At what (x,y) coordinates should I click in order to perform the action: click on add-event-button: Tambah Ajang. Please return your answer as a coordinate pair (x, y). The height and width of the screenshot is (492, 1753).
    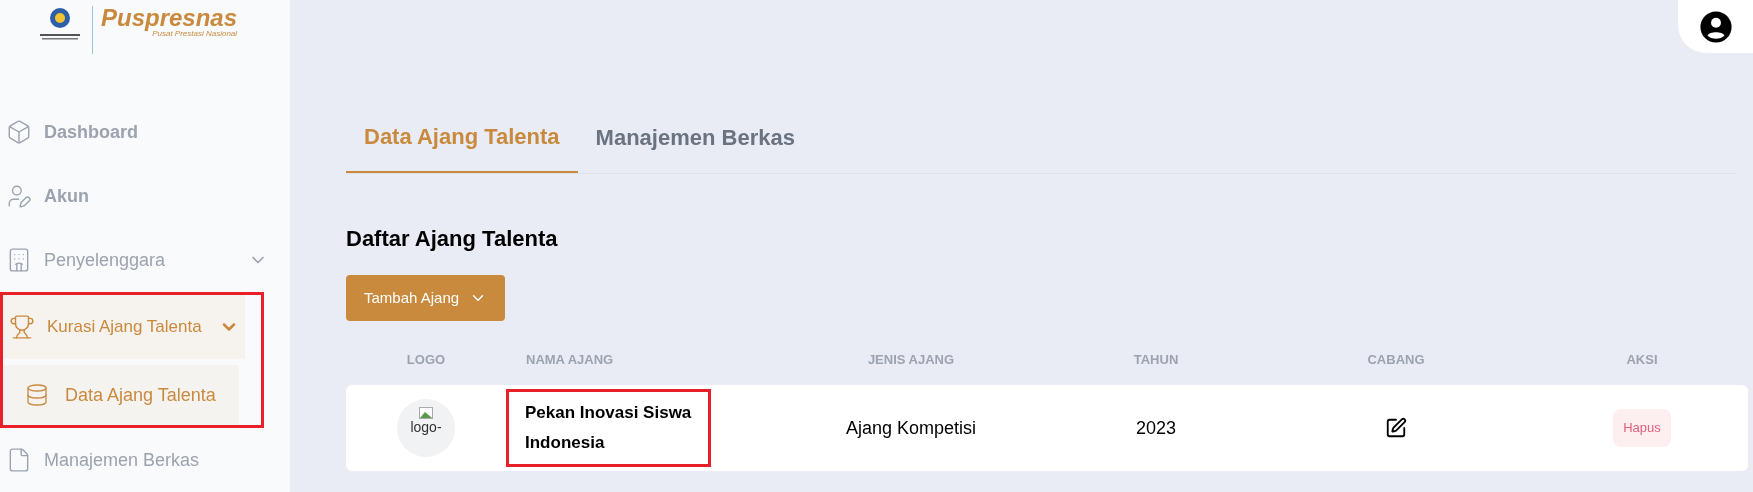
    Looking at the image, I should click on (426, 298).